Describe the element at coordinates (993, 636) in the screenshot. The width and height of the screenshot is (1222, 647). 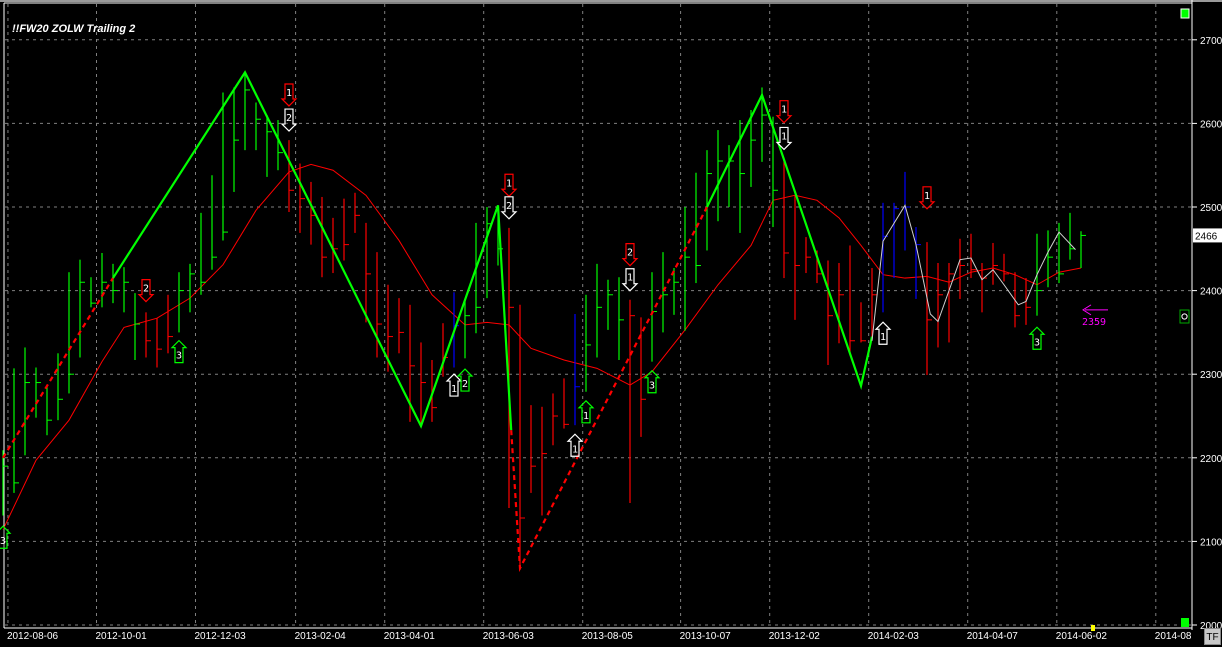
I see `x-tick-label: 2014-04-07` at that location.